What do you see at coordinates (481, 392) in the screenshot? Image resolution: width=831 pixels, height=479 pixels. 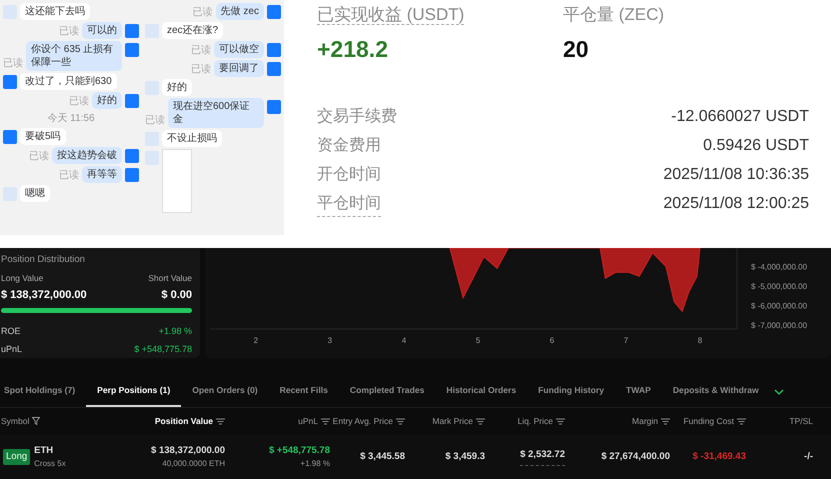 I see `tab: Historical Orders` at bounding box center [481, 392].